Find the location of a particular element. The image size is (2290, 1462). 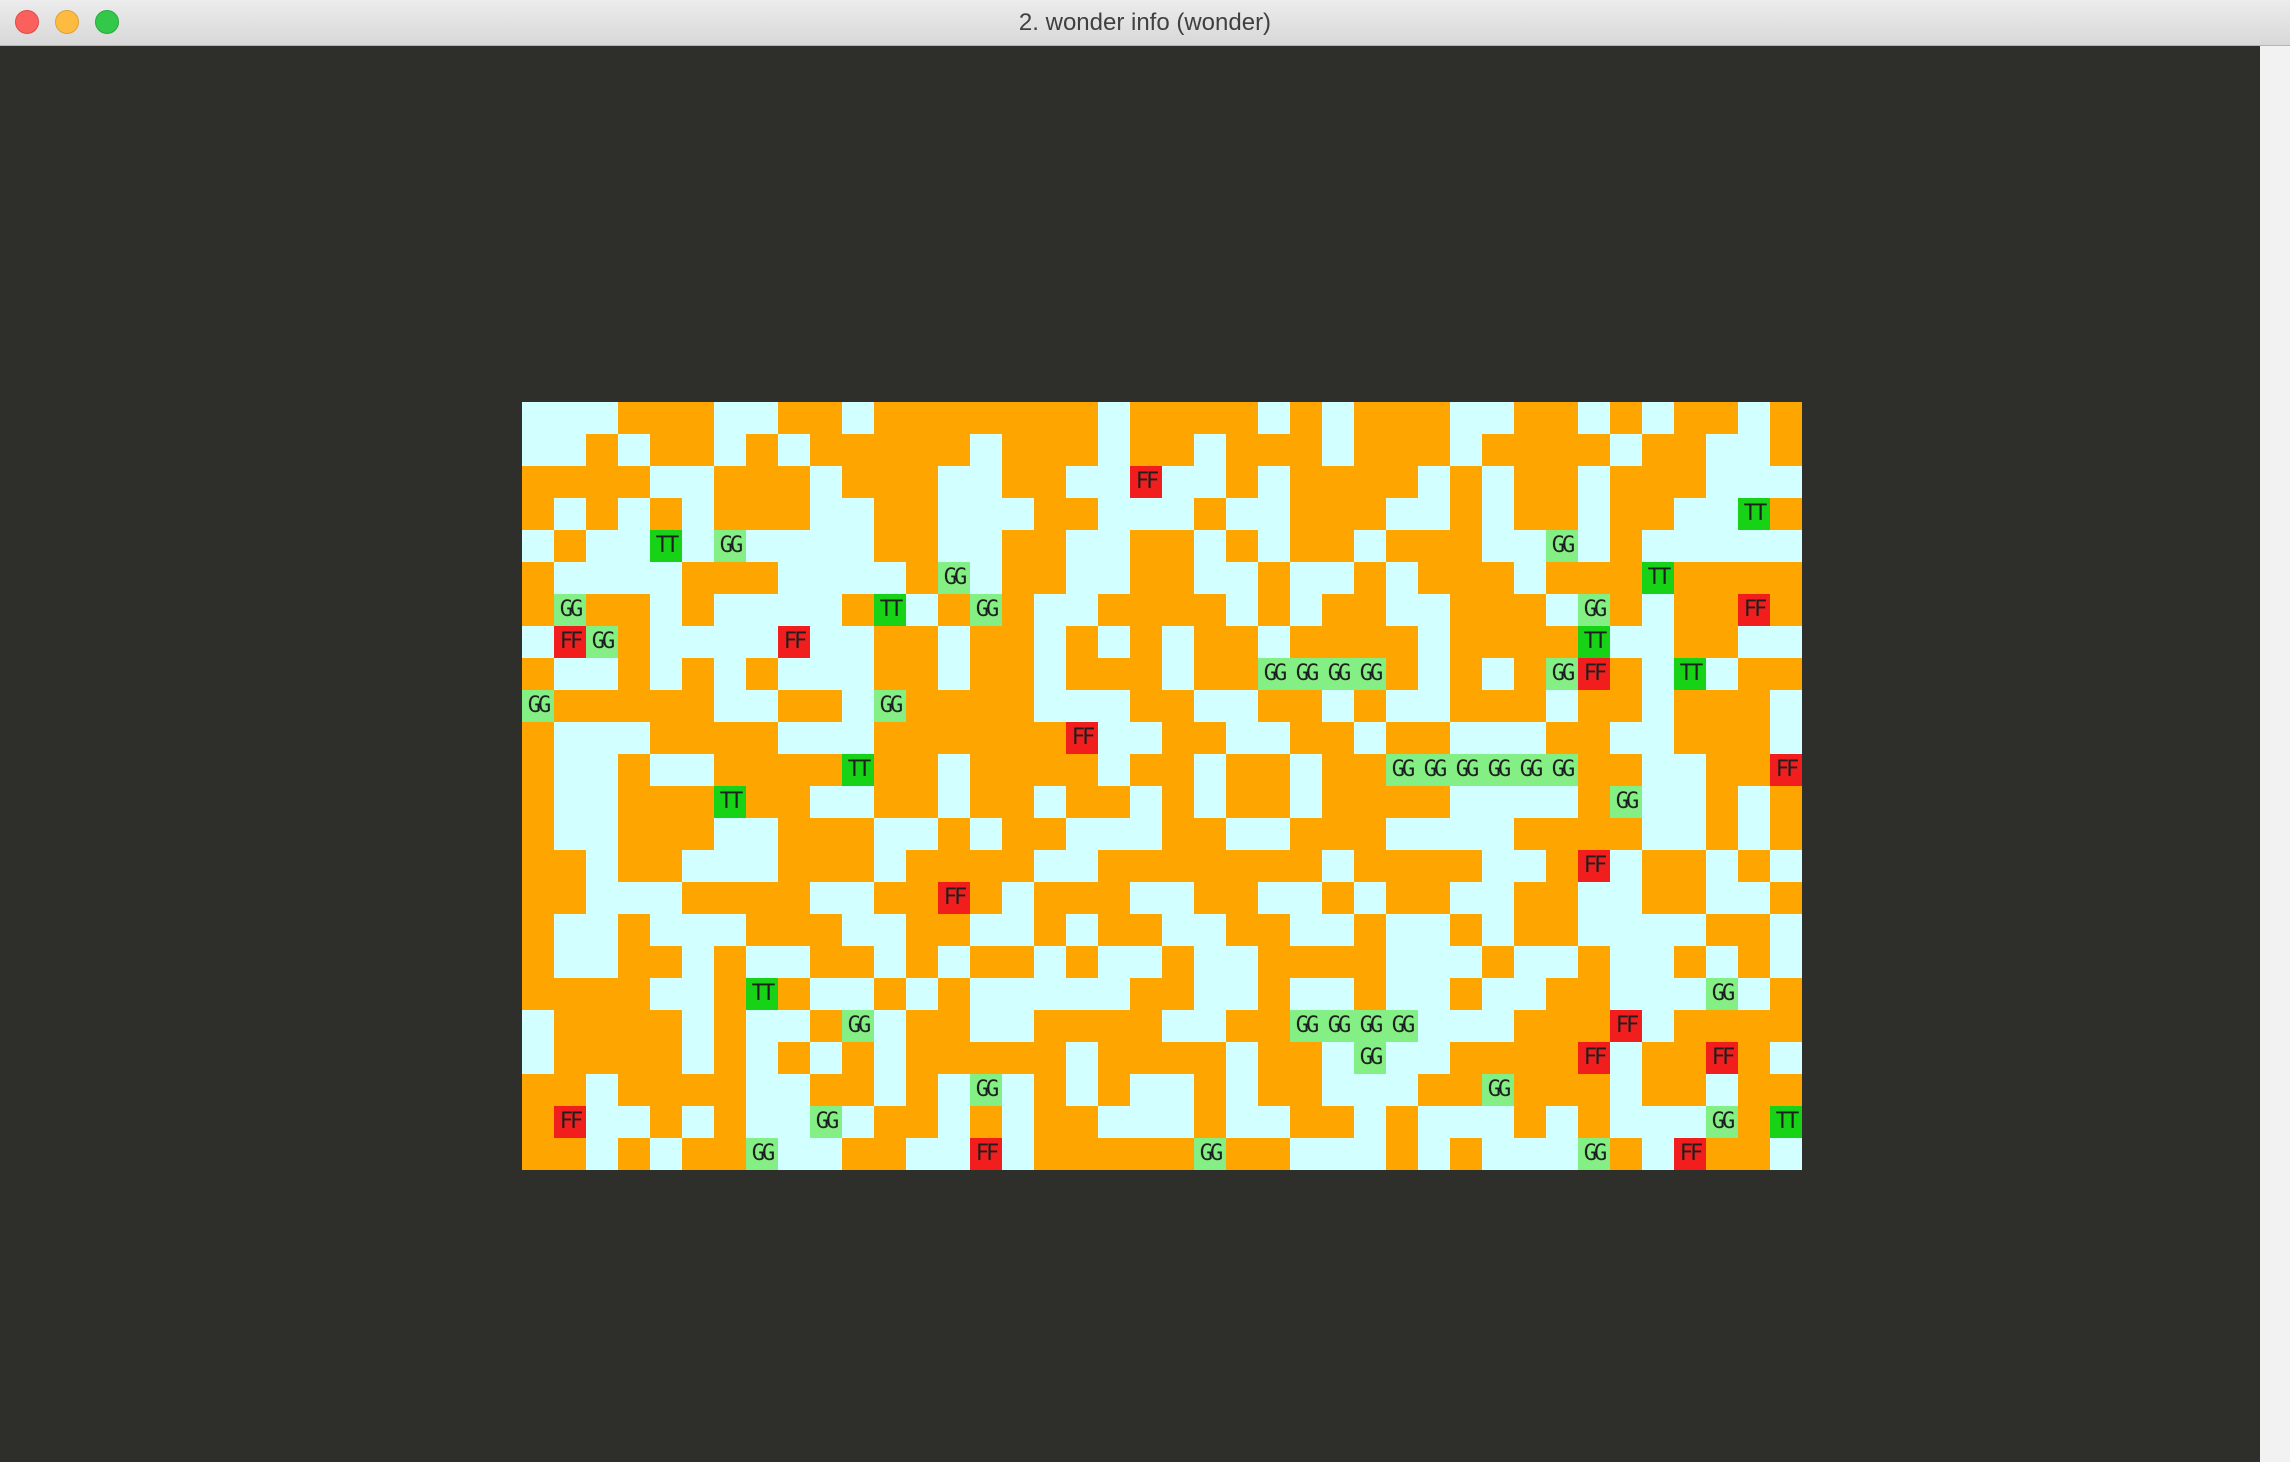

title-bar: 2. wonder info (wonder) is located at coordinates (1145, 23).